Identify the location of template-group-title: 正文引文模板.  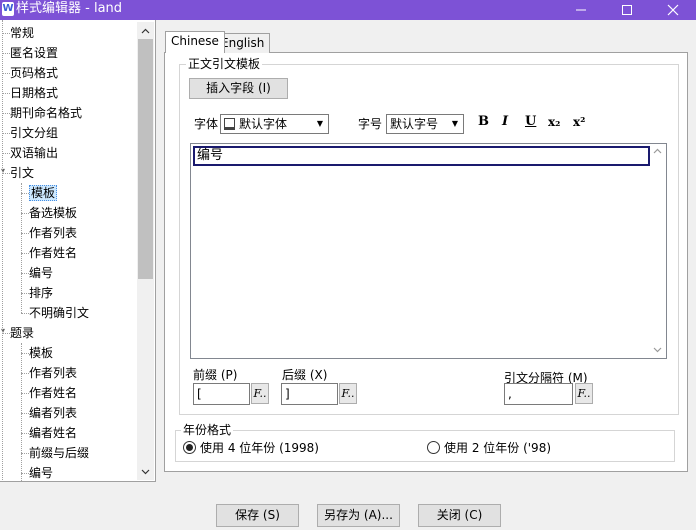
(224, 64).